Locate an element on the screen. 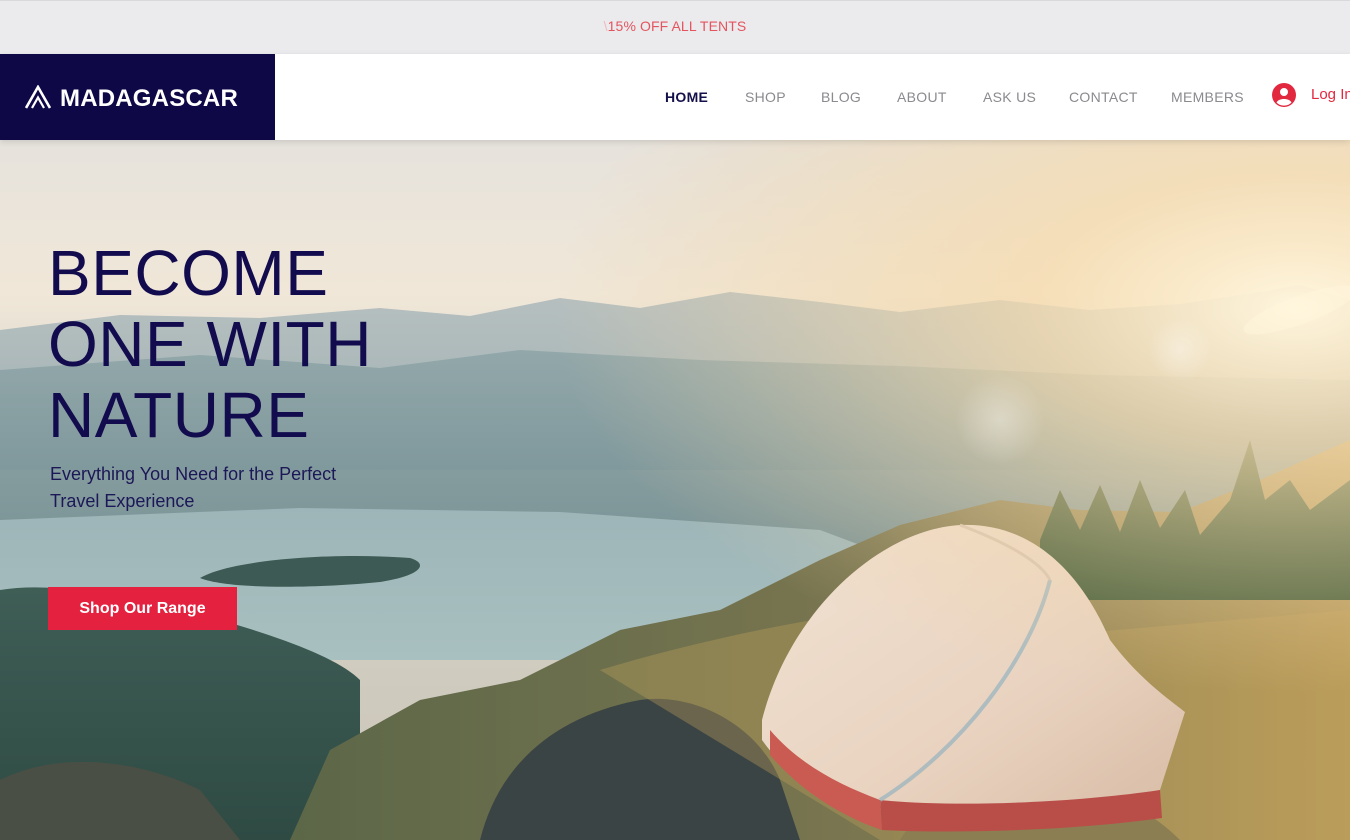 The height and width of the screenshot is (840, 1350). shop-our-range-button: Shop Our Range is located at coordinates (142, 608).